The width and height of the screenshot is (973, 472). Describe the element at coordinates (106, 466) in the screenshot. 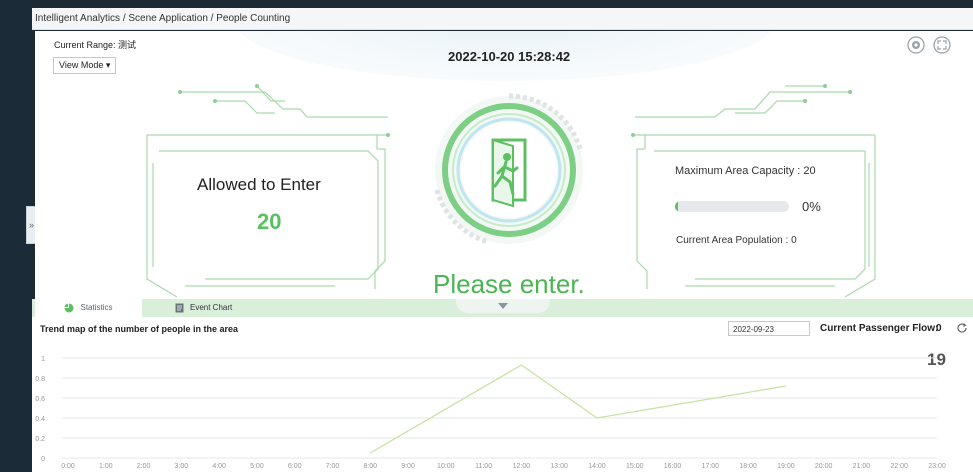

I see `x-tick-label: 1:00` at that location.